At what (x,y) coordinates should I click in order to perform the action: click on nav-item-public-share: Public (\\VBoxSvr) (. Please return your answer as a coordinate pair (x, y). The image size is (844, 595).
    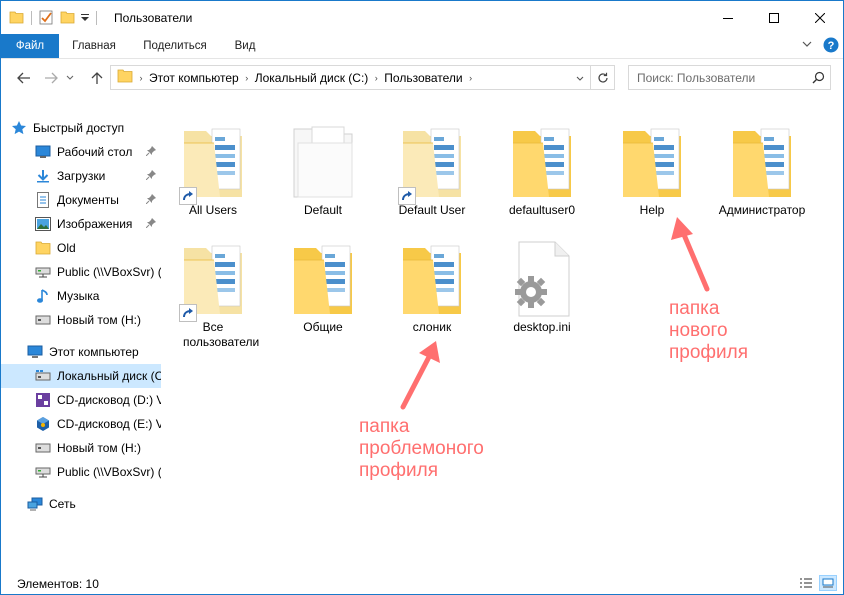
    Looking at the image, I should click on (98, 272).